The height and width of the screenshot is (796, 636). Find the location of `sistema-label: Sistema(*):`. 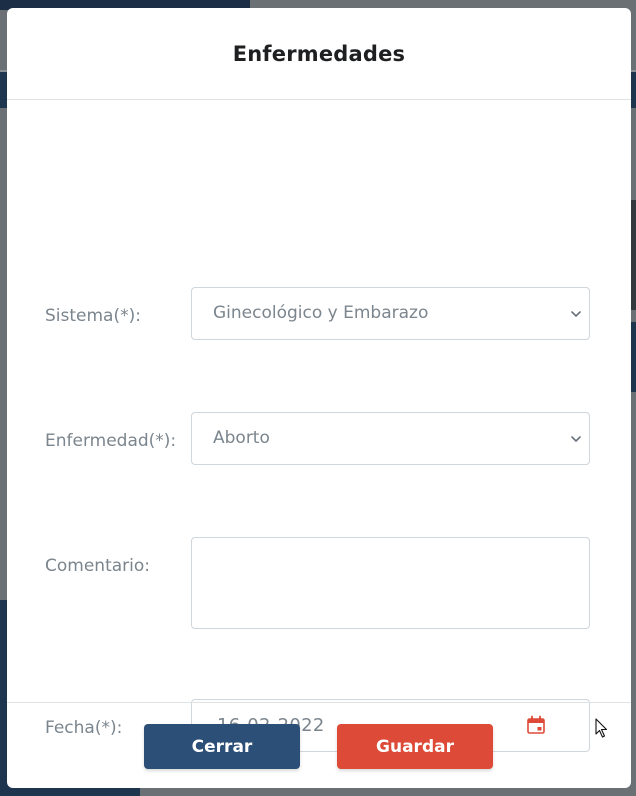

sistema-label: Sistema(*): is located at coordinates (93, 316).